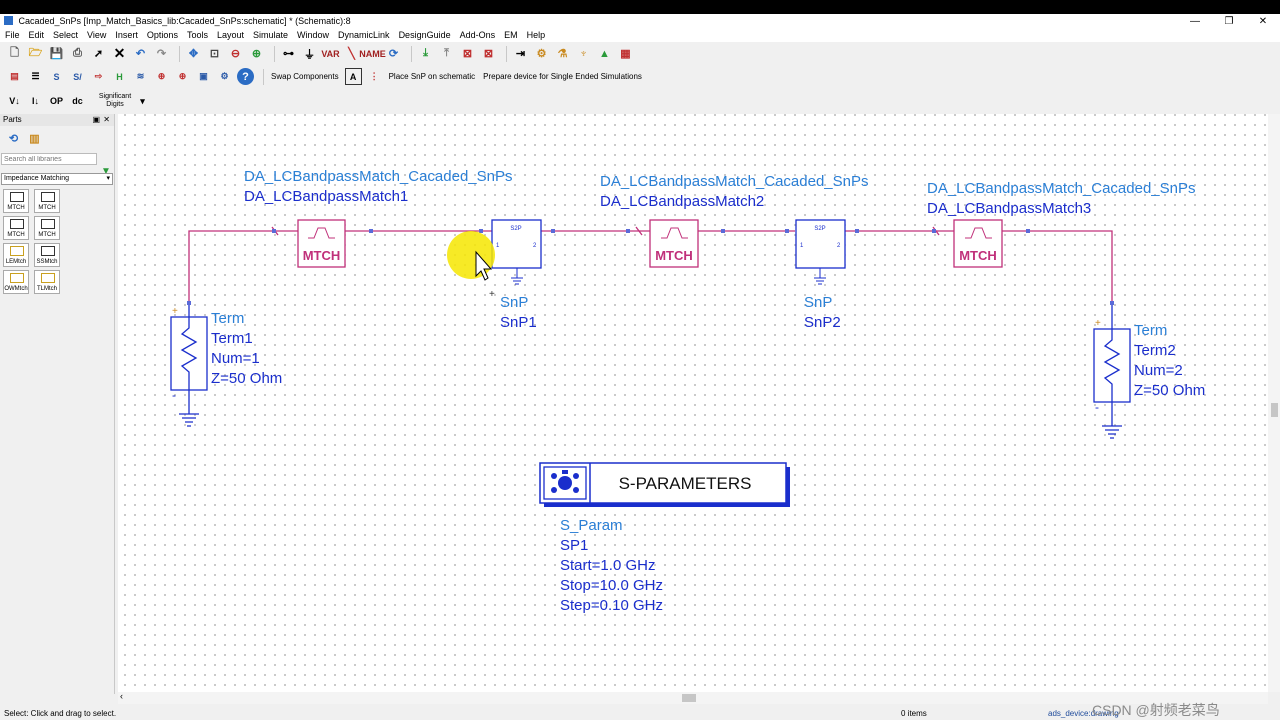  What do you see at coordinates (16, 262) in the screenshot?
I see `palette-item-label: LEMtch` at bounding box center [16, 262].